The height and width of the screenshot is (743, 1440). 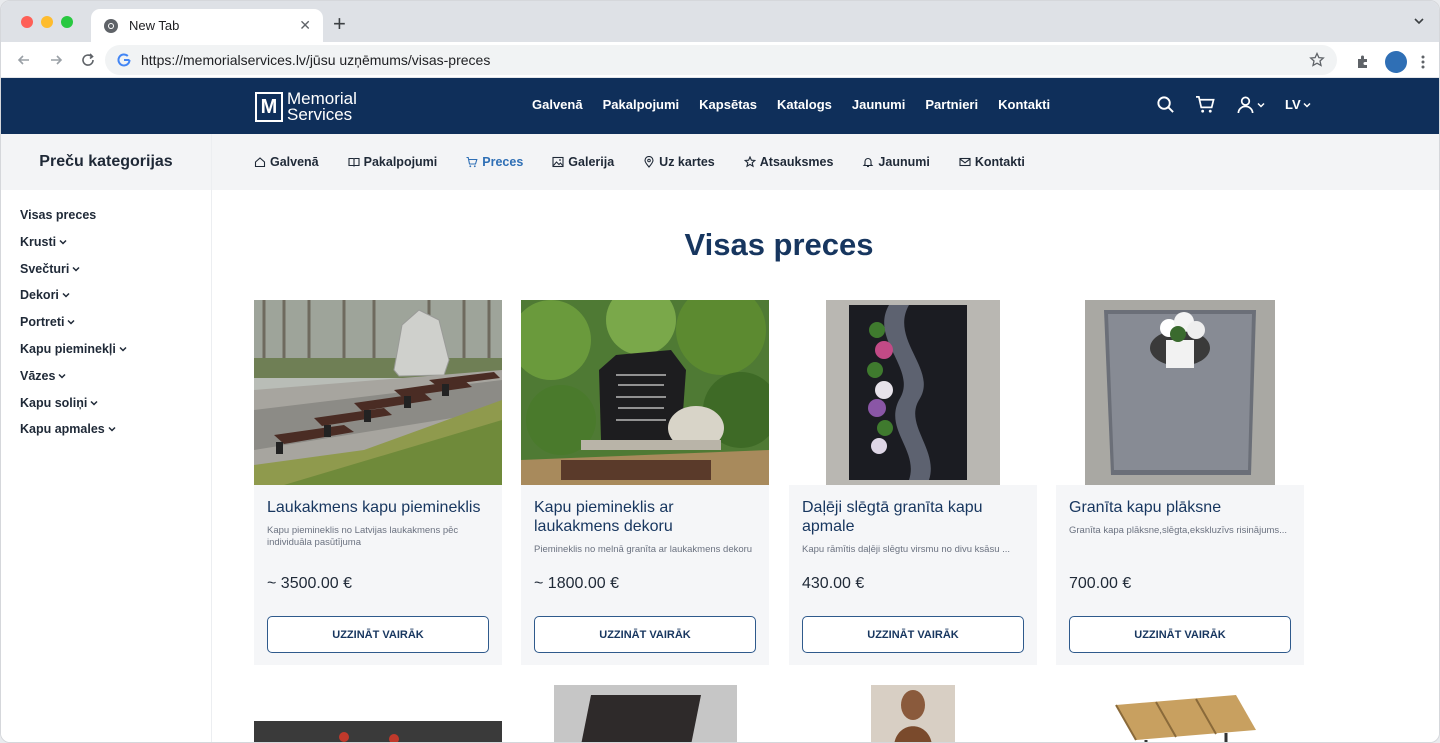 I want to click on sidebar-category-label: Krusti, so click(x=38, y=241).